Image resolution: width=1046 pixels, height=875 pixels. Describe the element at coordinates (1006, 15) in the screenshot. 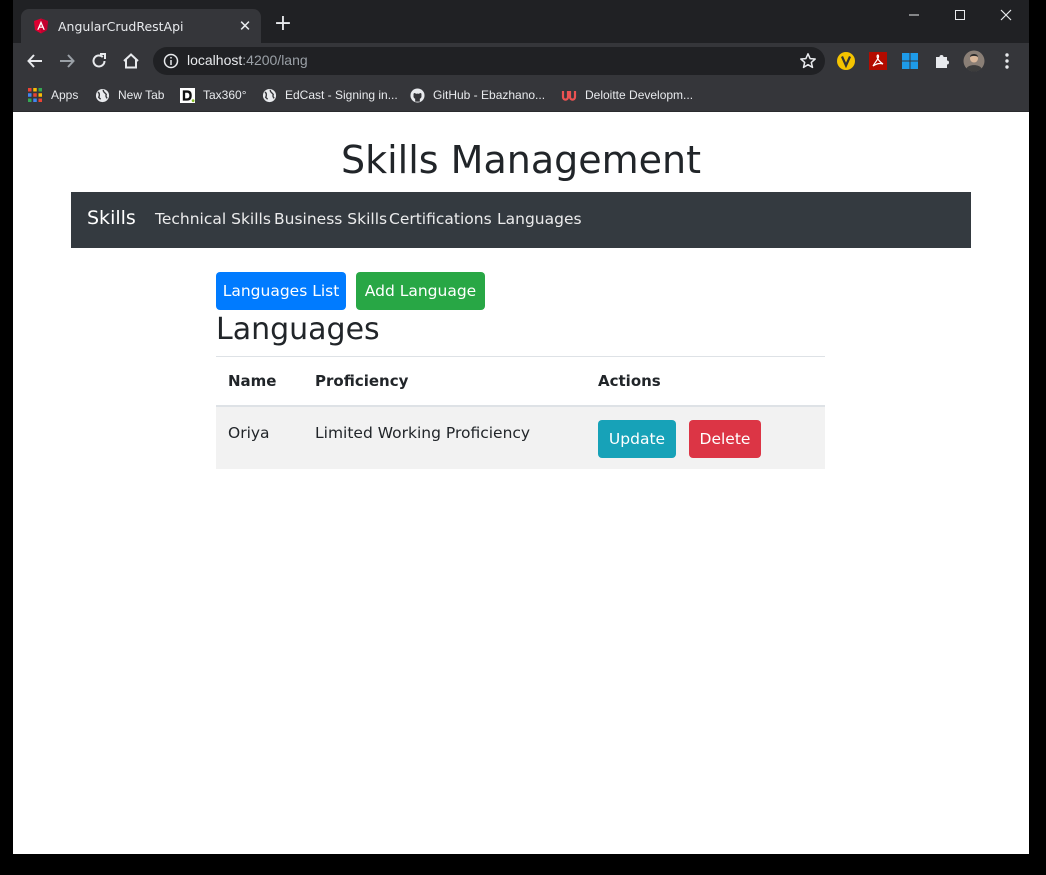

I see `close-window-icon` at that location.